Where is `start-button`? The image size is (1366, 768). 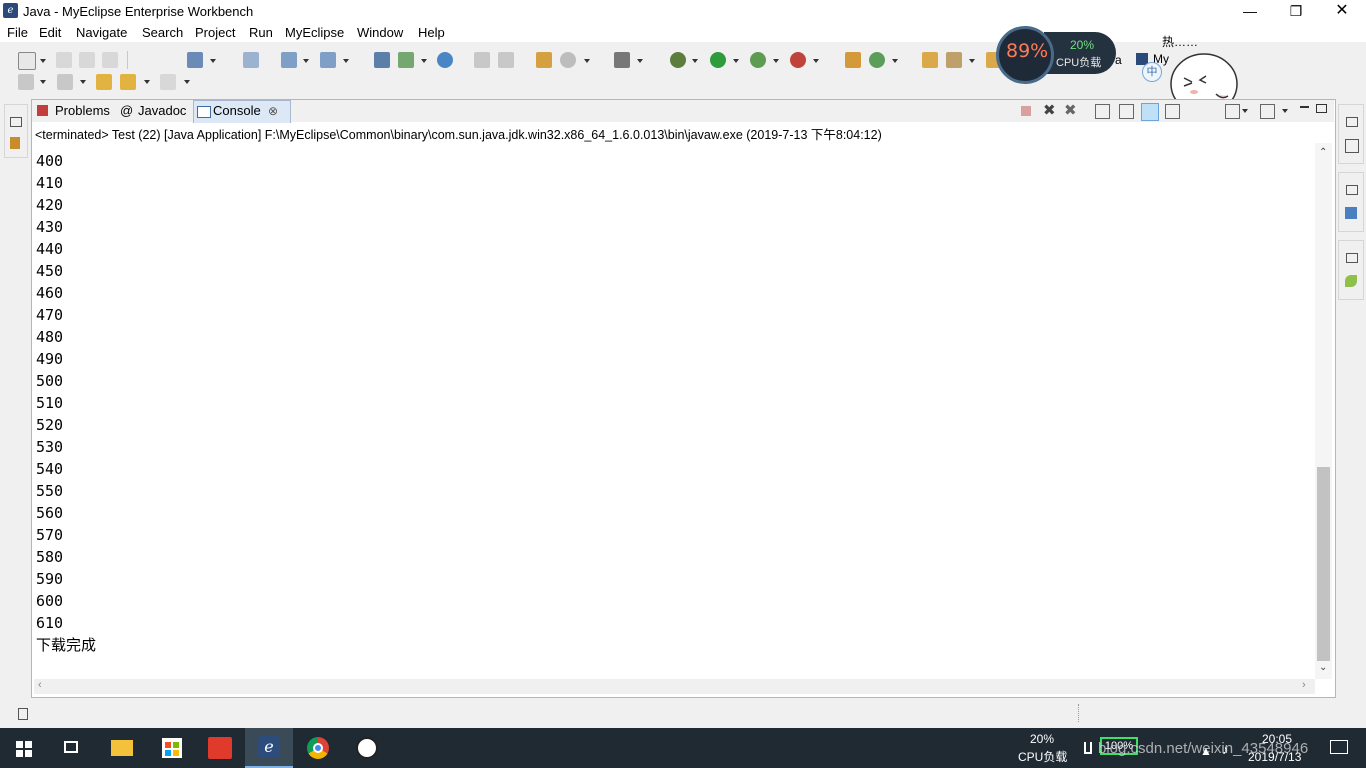 start-button is located at coordinates (24, 748).